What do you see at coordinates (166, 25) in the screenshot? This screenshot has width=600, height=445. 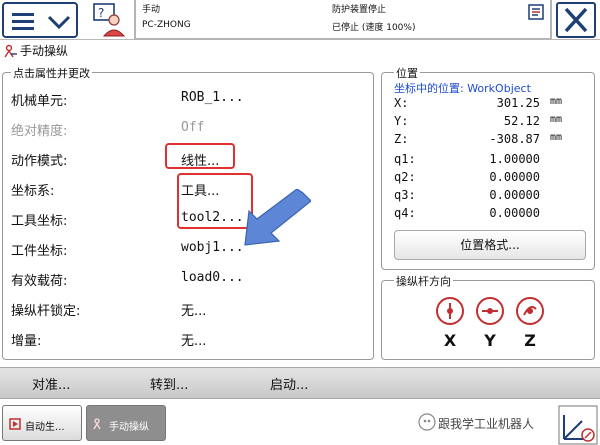 I see `status-system-name: PC-ZHONG` at bounding box center [166, 25].